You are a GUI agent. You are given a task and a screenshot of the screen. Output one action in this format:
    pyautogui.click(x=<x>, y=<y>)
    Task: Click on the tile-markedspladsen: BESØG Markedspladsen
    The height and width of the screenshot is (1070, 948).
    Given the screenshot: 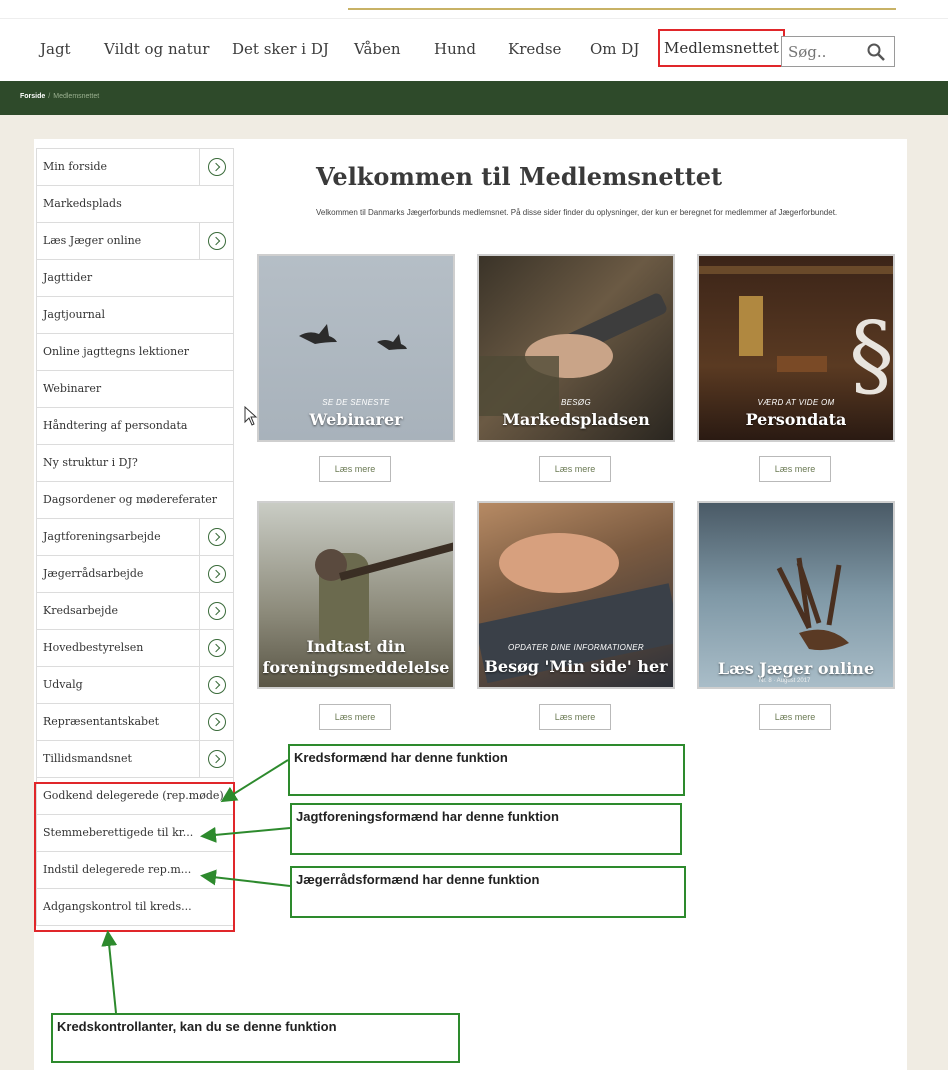 What is the action you would take?
    pyautogui.click(x=576, y=348)
    